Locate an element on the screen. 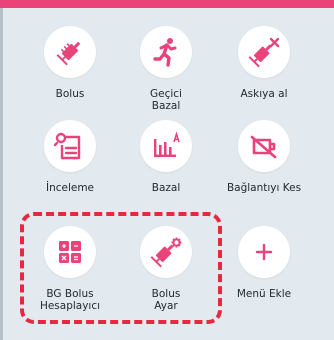  menu-item-label: Bağlantıyı Kes is located at coordinates (264, 188).